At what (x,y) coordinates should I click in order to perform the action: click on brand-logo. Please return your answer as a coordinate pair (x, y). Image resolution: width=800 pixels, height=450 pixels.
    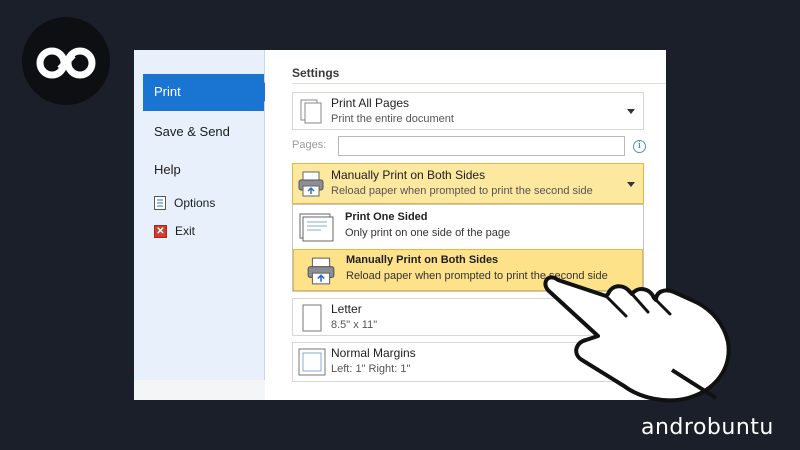
    Looking at the image, I should click on (66, 61).